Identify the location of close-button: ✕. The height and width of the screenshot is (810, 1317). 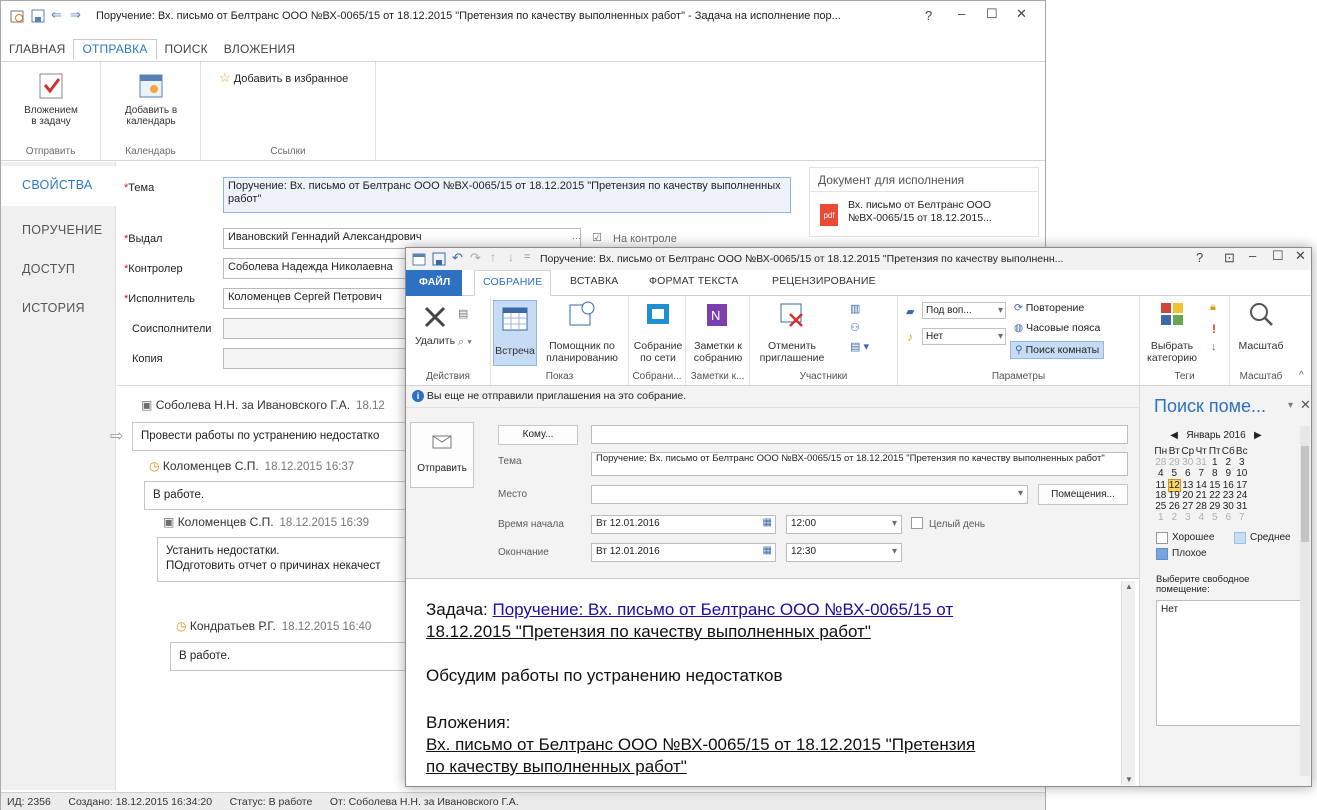
(1300, 256).